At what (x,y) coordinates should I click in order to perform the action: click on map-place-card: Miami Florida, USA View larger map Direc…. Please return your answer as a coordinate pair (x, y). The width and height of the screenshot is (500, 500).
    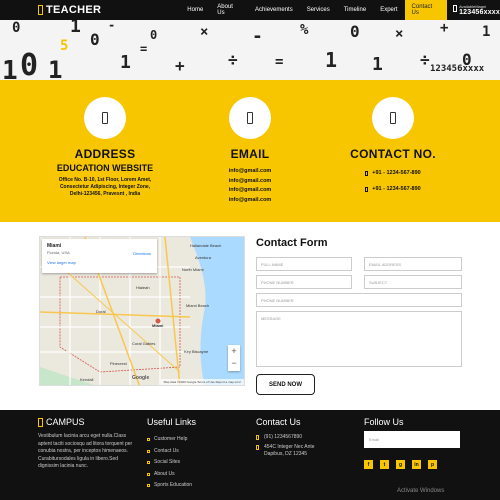
    Looking at the image, I should click on (99, 256).